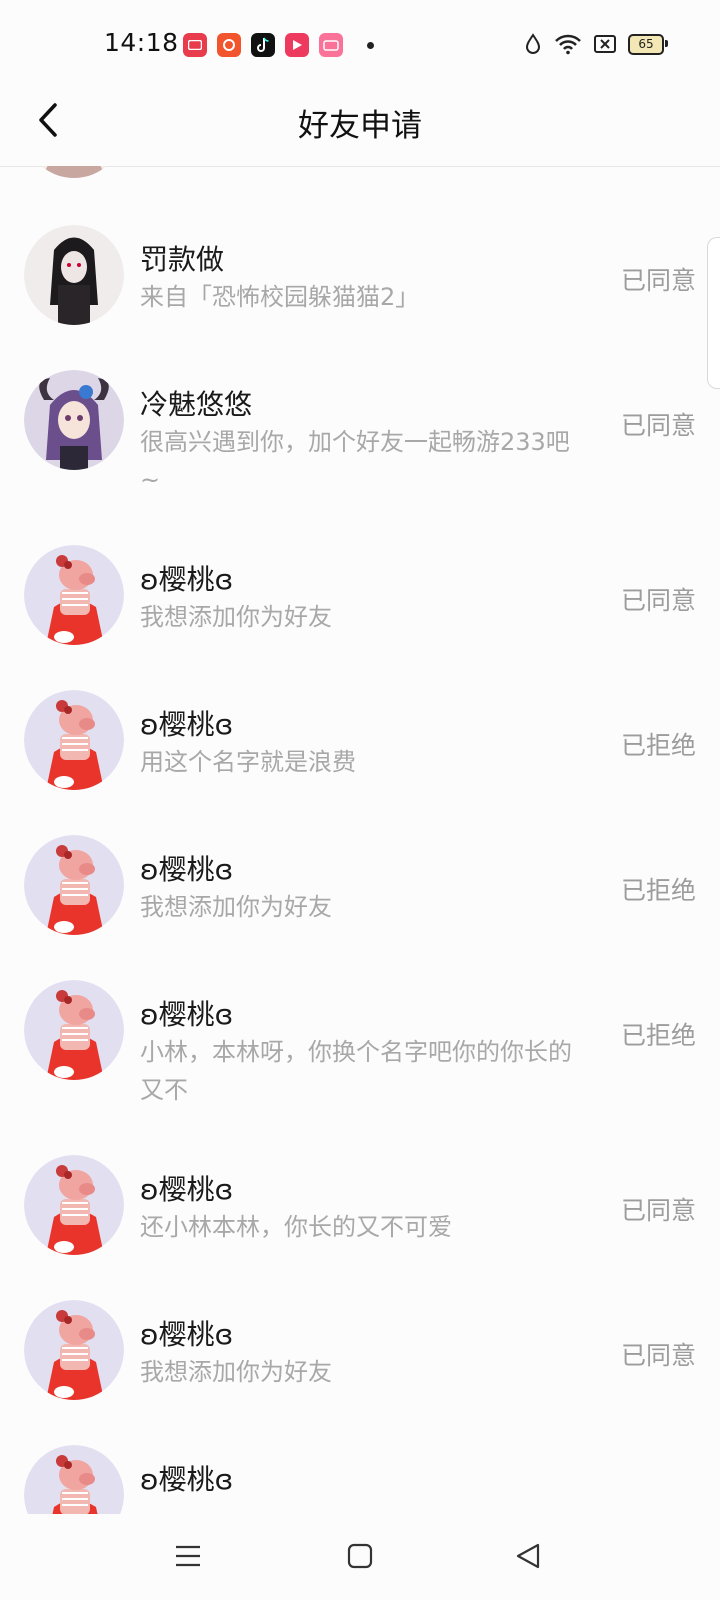  Describe the element at coordinates (648, 44) in the screenshot. I see `battery-icon: 65` at that location.